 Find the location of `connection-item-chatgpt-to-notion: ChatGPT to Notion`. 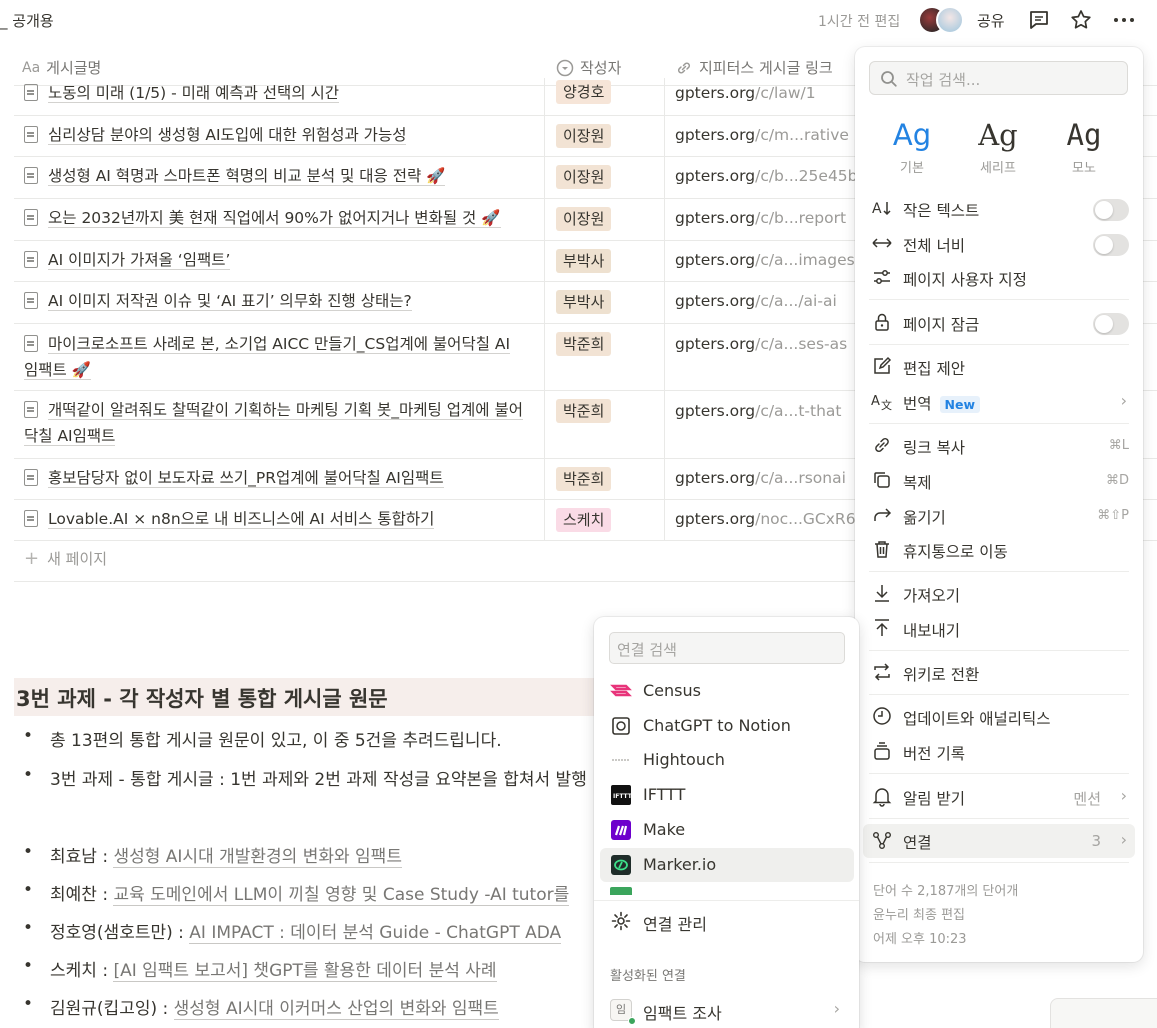

connection-item-chatgpt-to-notion: ChatGPT to Notion is located at coordinates (727, 726).